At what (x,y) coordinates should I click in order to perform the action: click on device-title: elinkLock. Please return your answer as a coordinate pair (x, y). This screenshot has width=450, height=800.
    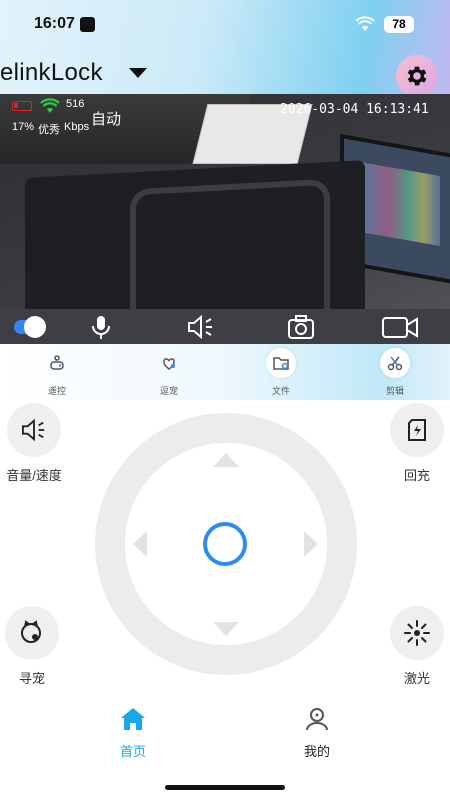
    Looking at the image, I should click on (51, 73).